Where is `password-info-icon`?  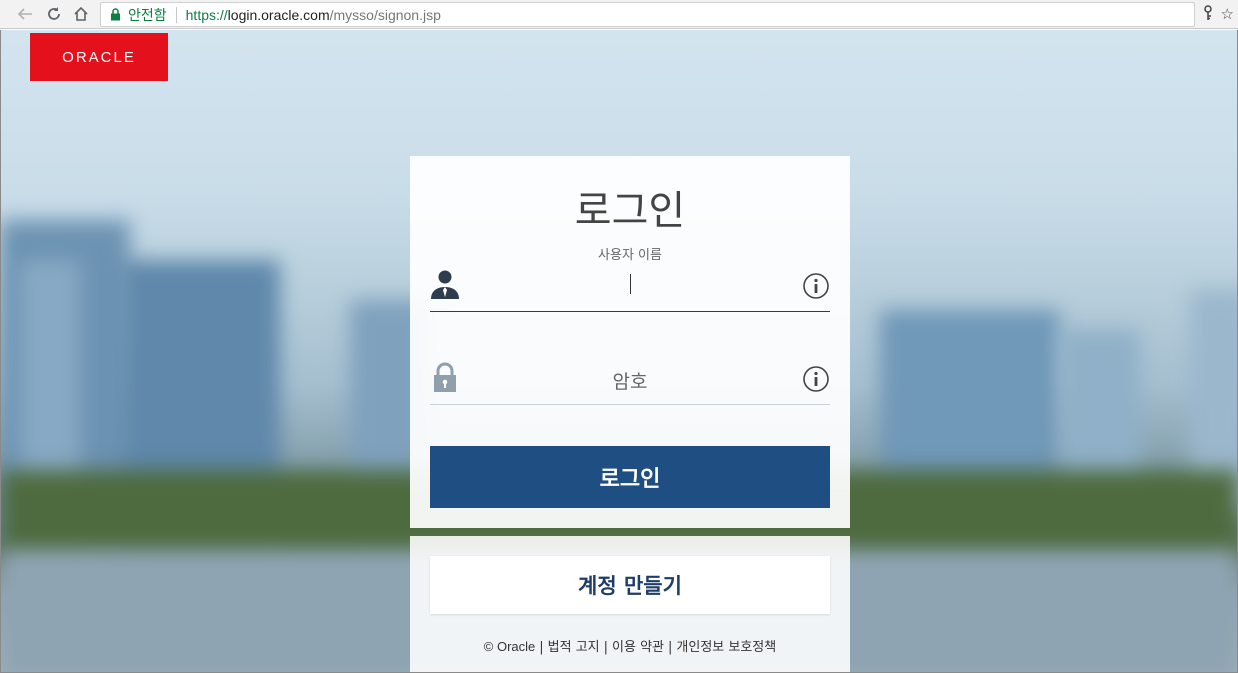
password-info-icon is located at coordinates (816, 379).